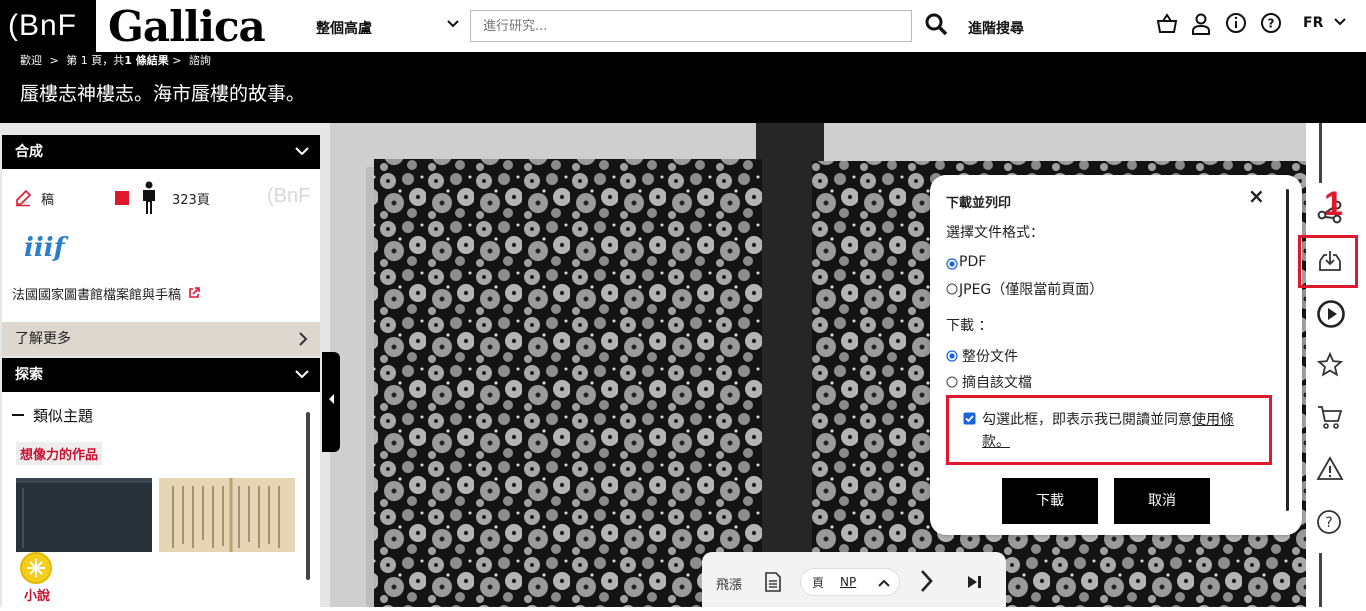 This screenshot has width=1366, height=611. Describe the element at coordinates (1313, 23) in the screenshot. I see `language-label: FR` at that location.